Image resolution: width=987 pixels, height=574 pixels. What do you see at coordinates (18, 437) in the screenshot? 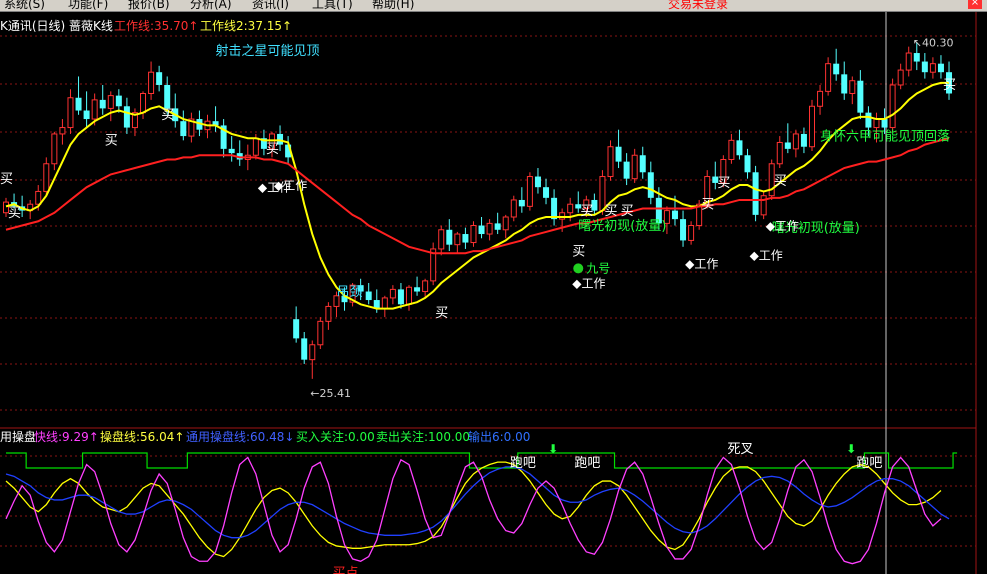
I see `indicator-title: 用操盘` at bounding box center [18, 437].